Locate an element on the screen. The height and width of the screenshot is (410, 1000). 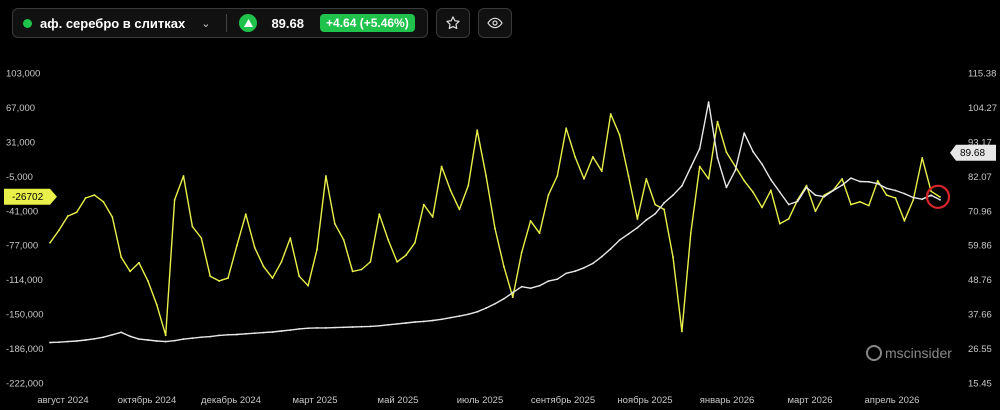
arrow-up-icon is located at coordinates (248, 23).